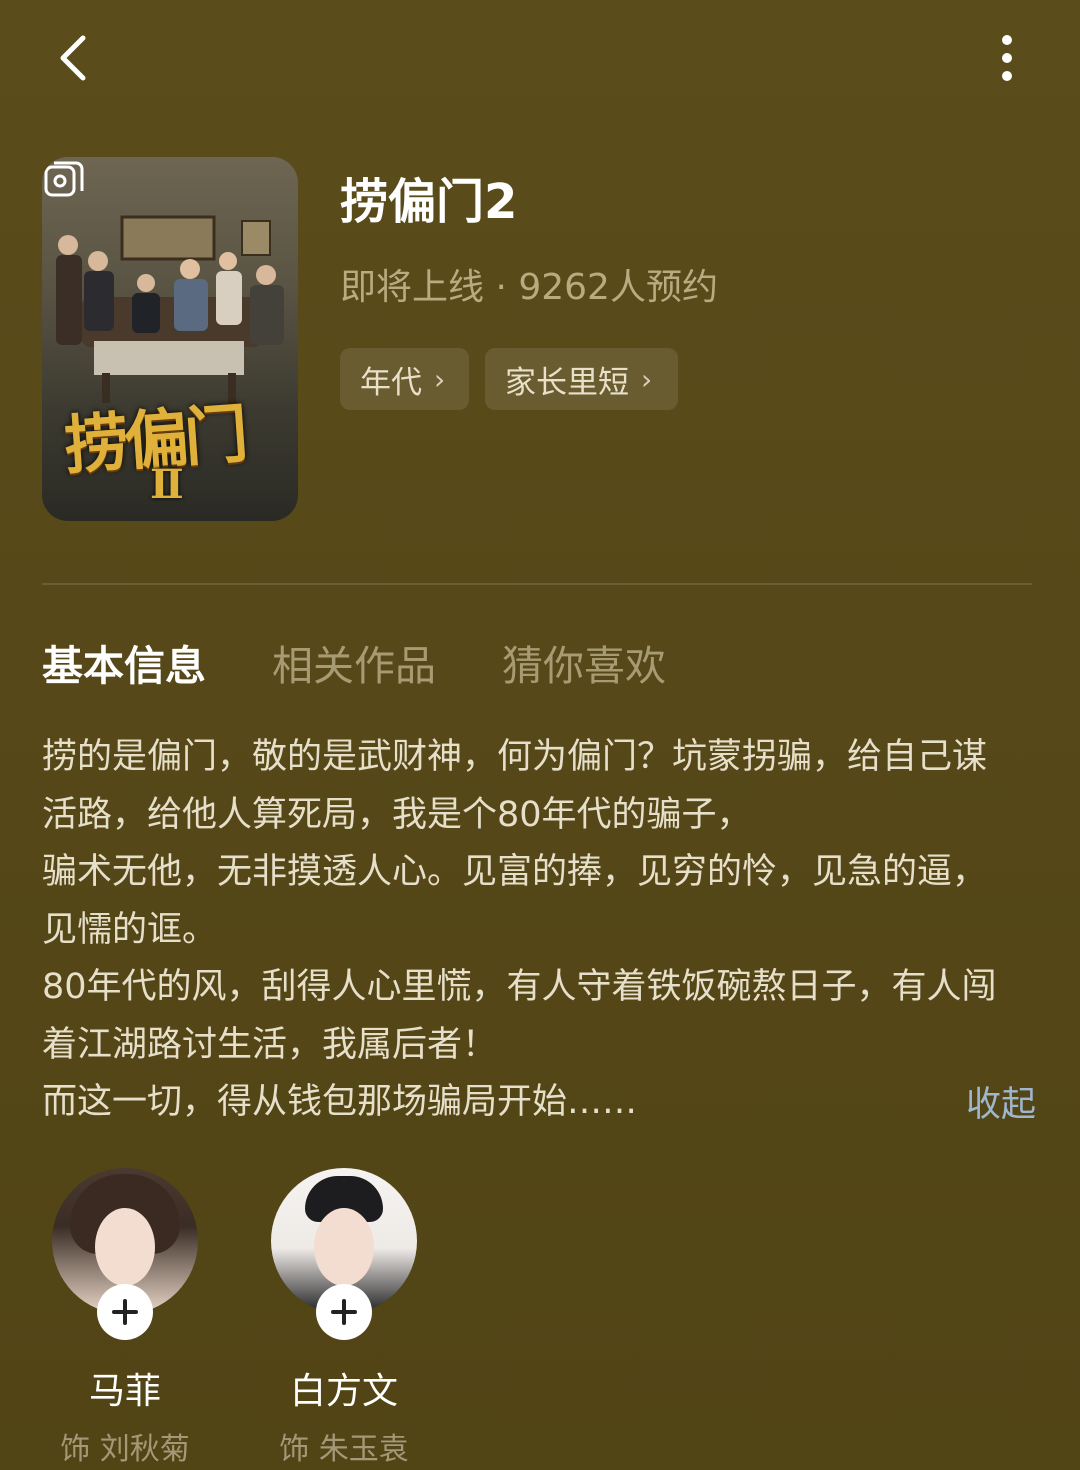  Describe the element at coordinates (354, 662) in the screenshot. I see `tab-related-works: 相关作品` at that location.